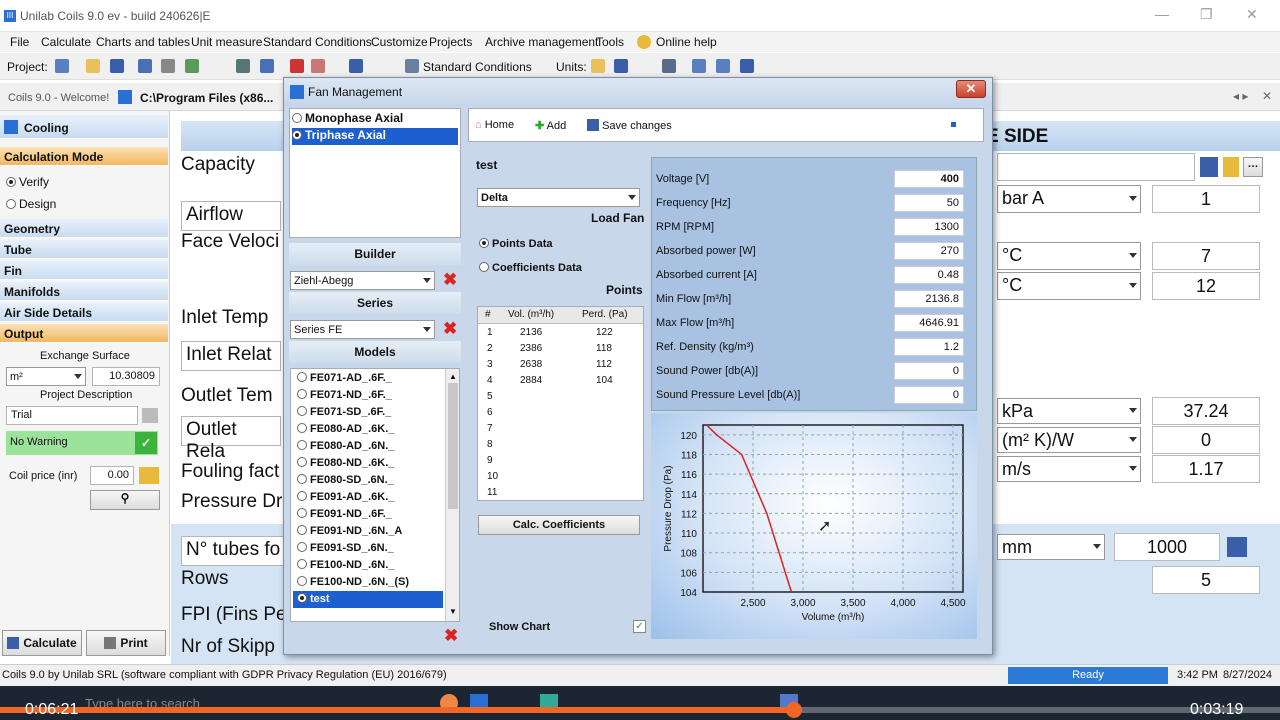  I want to click on video-progress-knob, so click(793, 710).